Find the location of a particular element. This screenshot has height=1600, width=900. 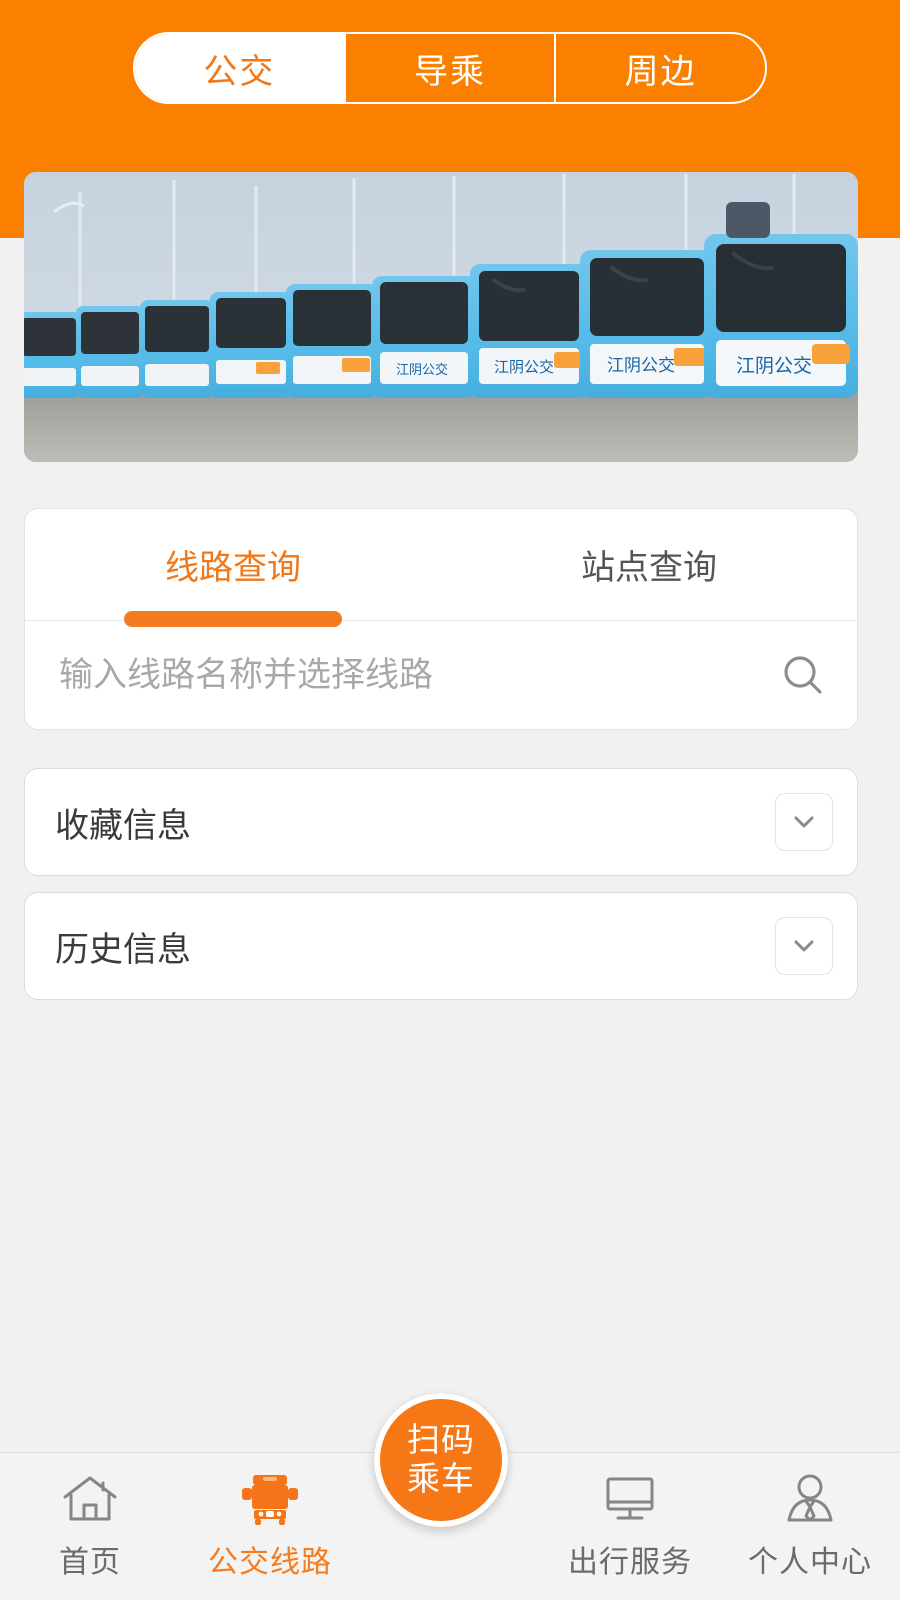

route-query-card: 线路查询 站点查询 is located at coordinates (441, 619).